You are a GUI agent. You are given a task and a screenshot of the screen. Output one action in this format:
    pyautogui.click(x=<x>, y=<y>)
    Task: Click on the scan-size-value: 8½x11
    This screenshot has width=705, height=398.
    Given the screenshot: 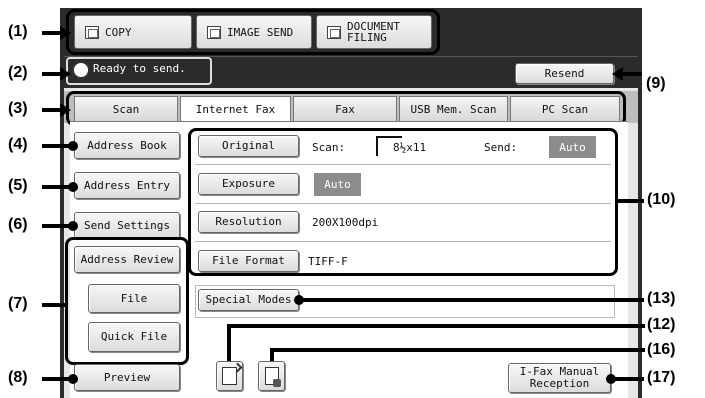 What is the action you would take?
    pyautogui.click(x=410, y=147)
    